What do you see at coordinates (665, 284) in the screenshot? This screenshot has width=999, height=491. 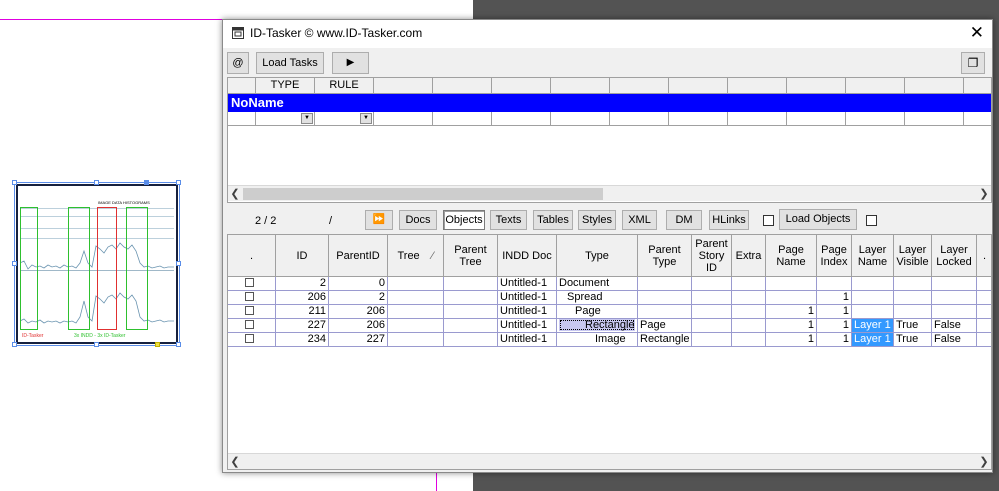 I see `cell-parent-type` at bounding box center [665, 284].